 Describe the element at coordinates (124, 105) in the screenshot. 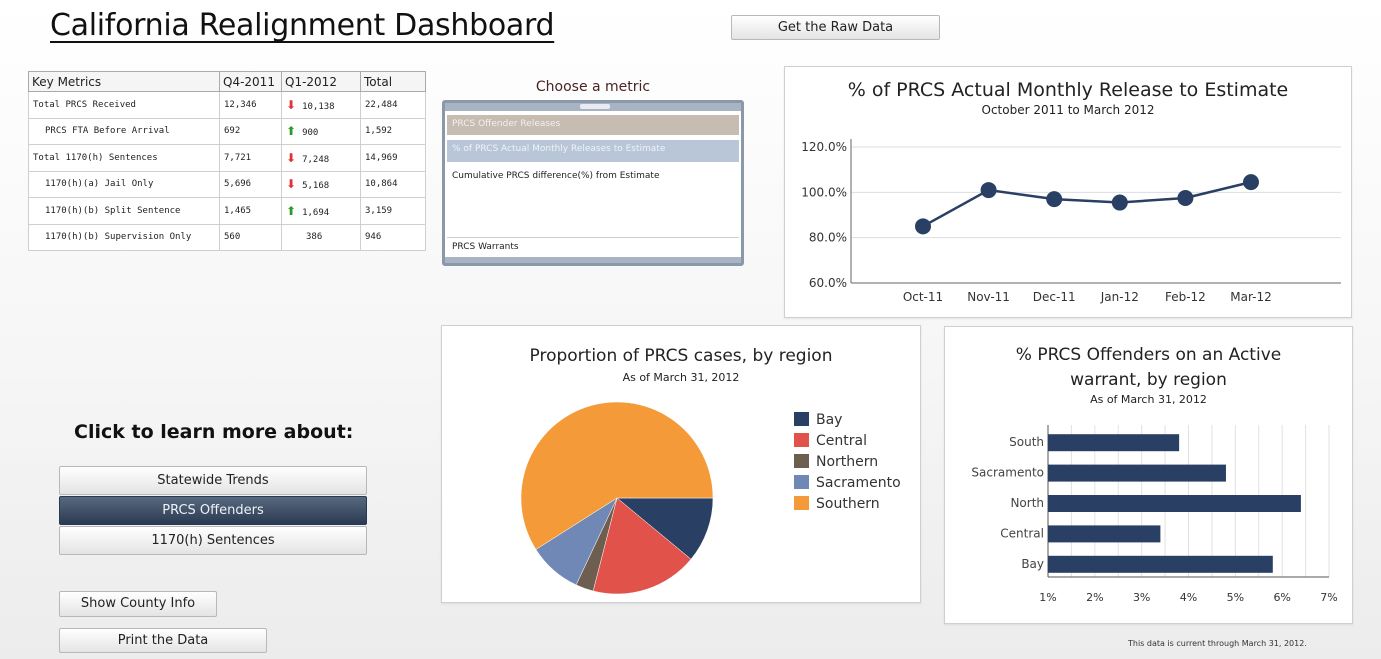

I see `metric-label: Total PRCS Received` at that location.